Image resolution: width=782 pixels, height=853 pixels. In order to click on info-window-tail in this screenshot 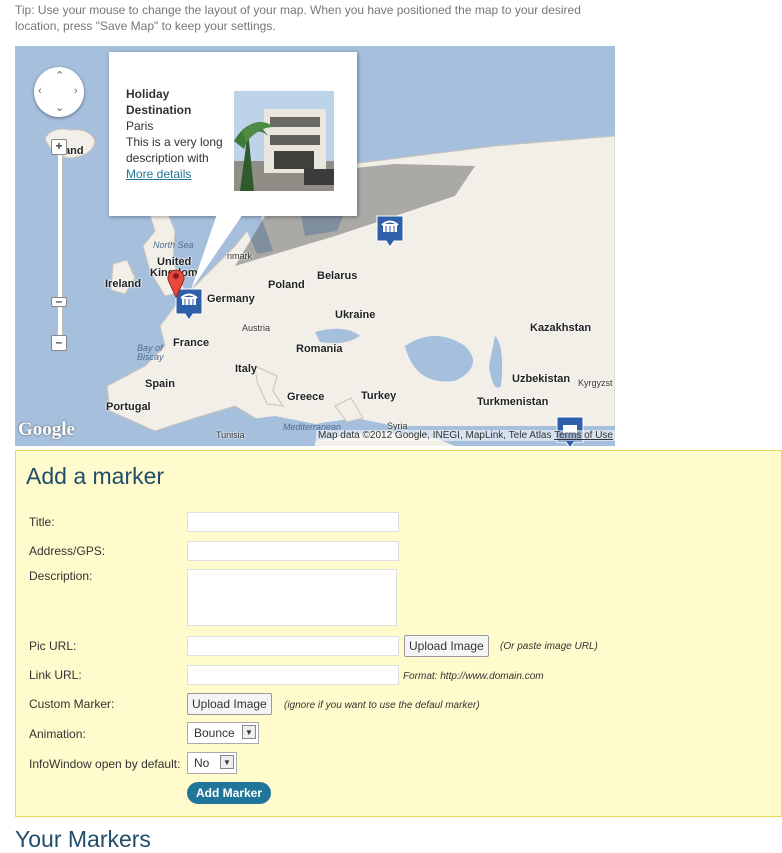, I will do `click(217, 252)`.